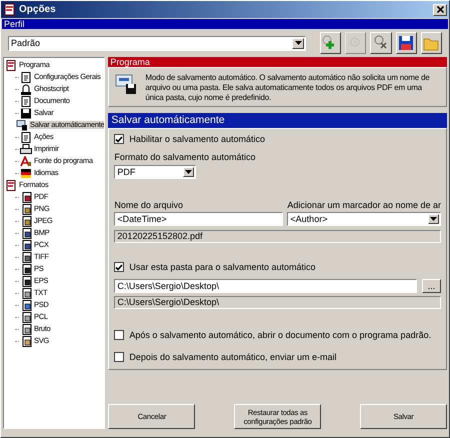 This screenshot has height=438, width=450. I want to click on checkbox-label: Usar esta pasta para o salvamento automático, so click(222, 267).